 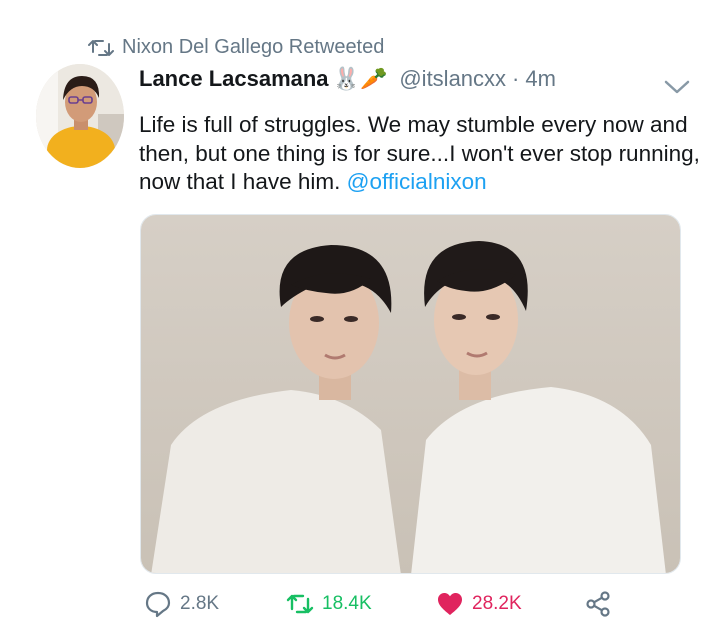 What do you see at coordinates (360, 78) in the screenshot?
I see `author-emoji: 🐰🥕` at bounding box center [360, 78].